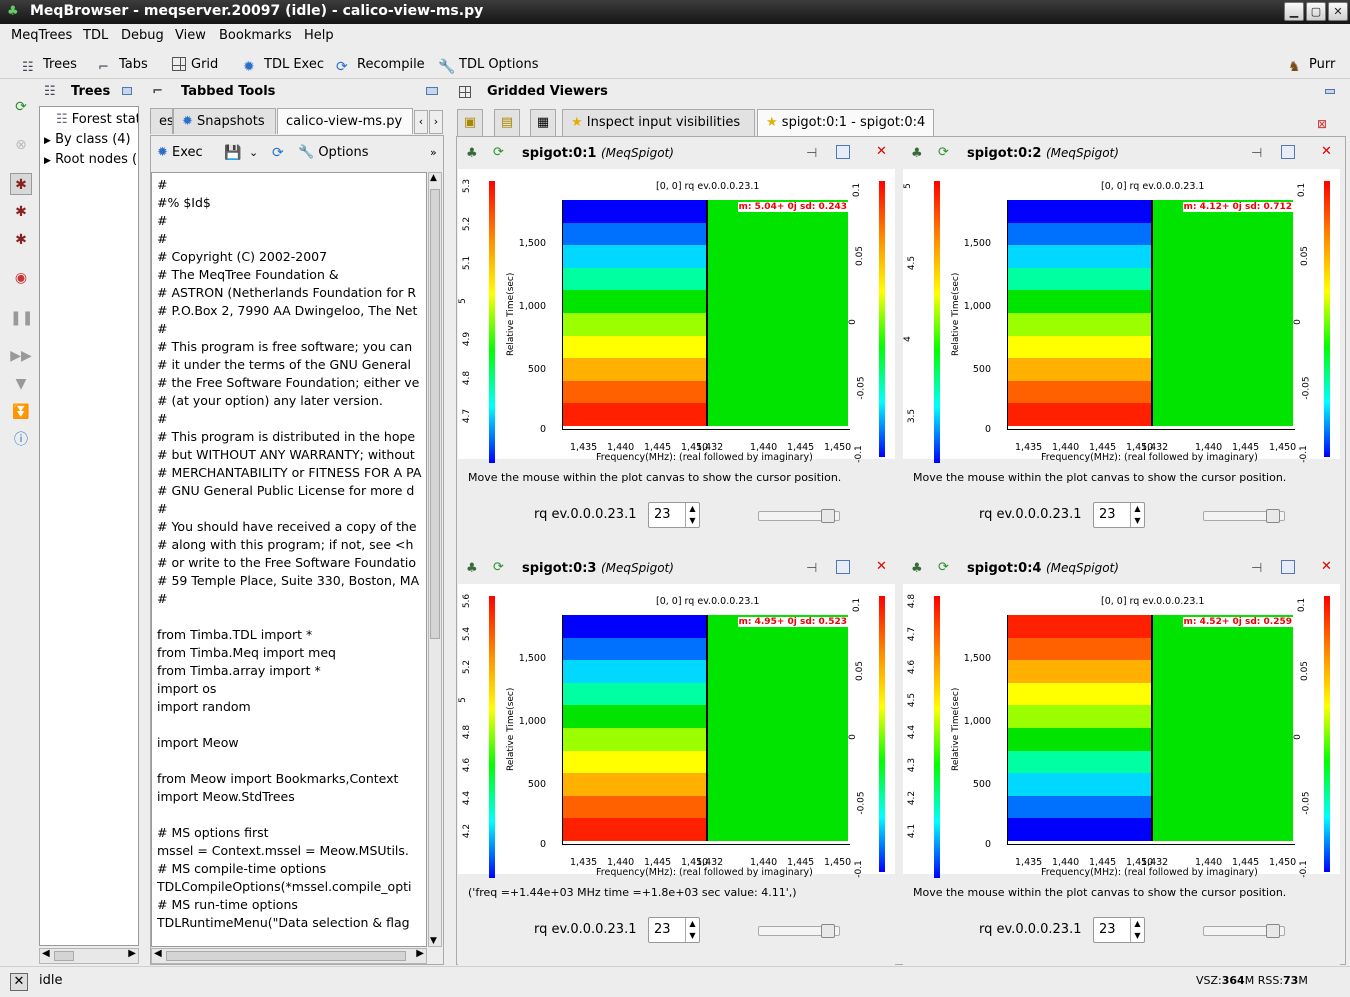 Image resolution: width=1350 pixels, height=997 pixels. Describe the element at coordinates (232, 153) in the screenshot. I see `save-icon: 💾` at that location.